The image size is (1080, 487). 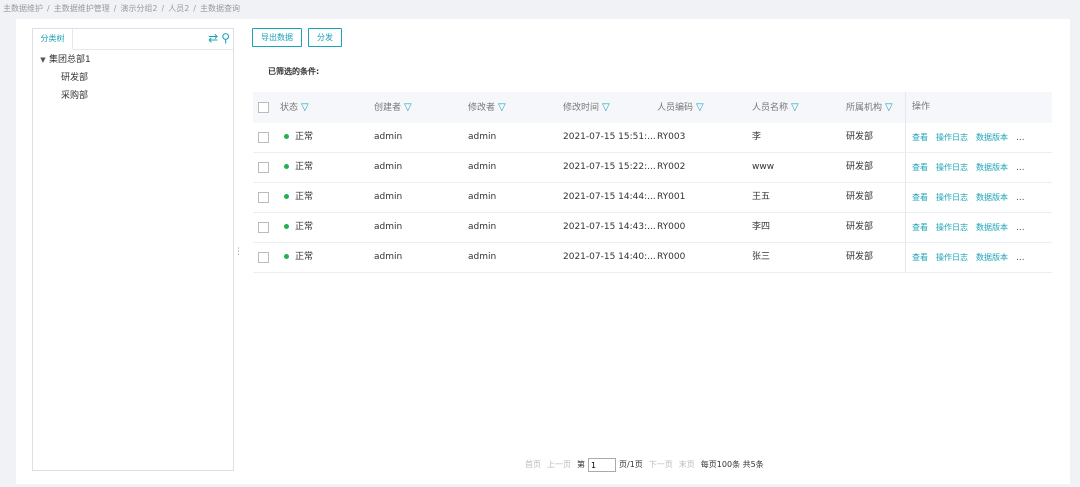 I want to click on tree-node-rd: 研发部, so click(x=133, y=78).